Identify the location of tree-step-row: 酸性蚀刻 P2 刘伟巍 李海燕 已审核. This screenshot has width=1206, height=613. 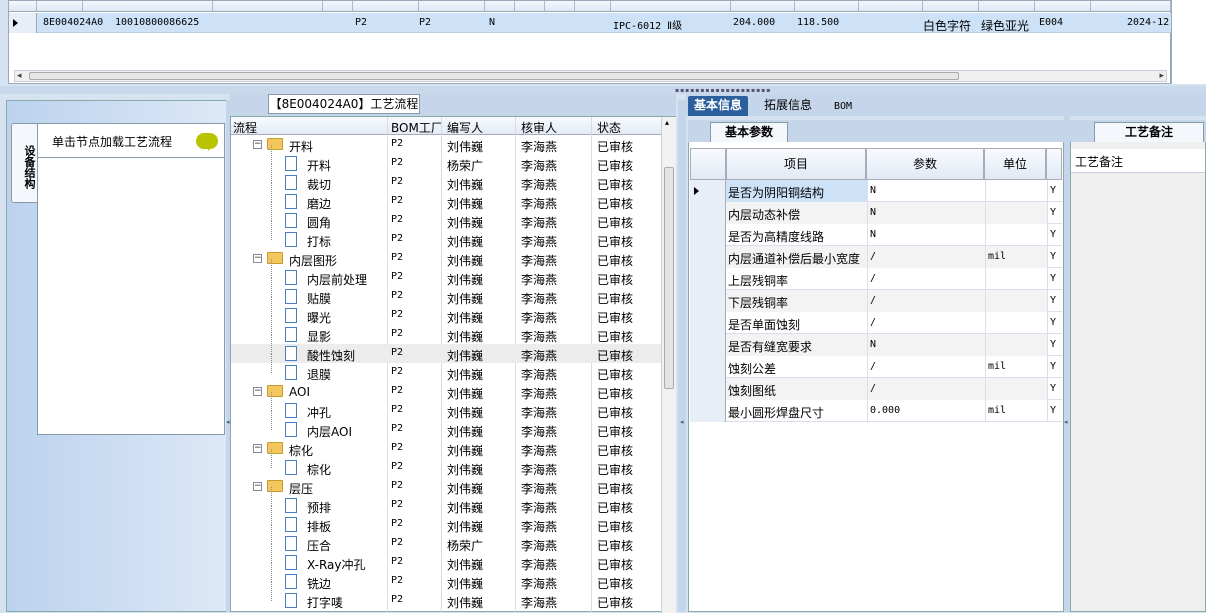
(446, 349).